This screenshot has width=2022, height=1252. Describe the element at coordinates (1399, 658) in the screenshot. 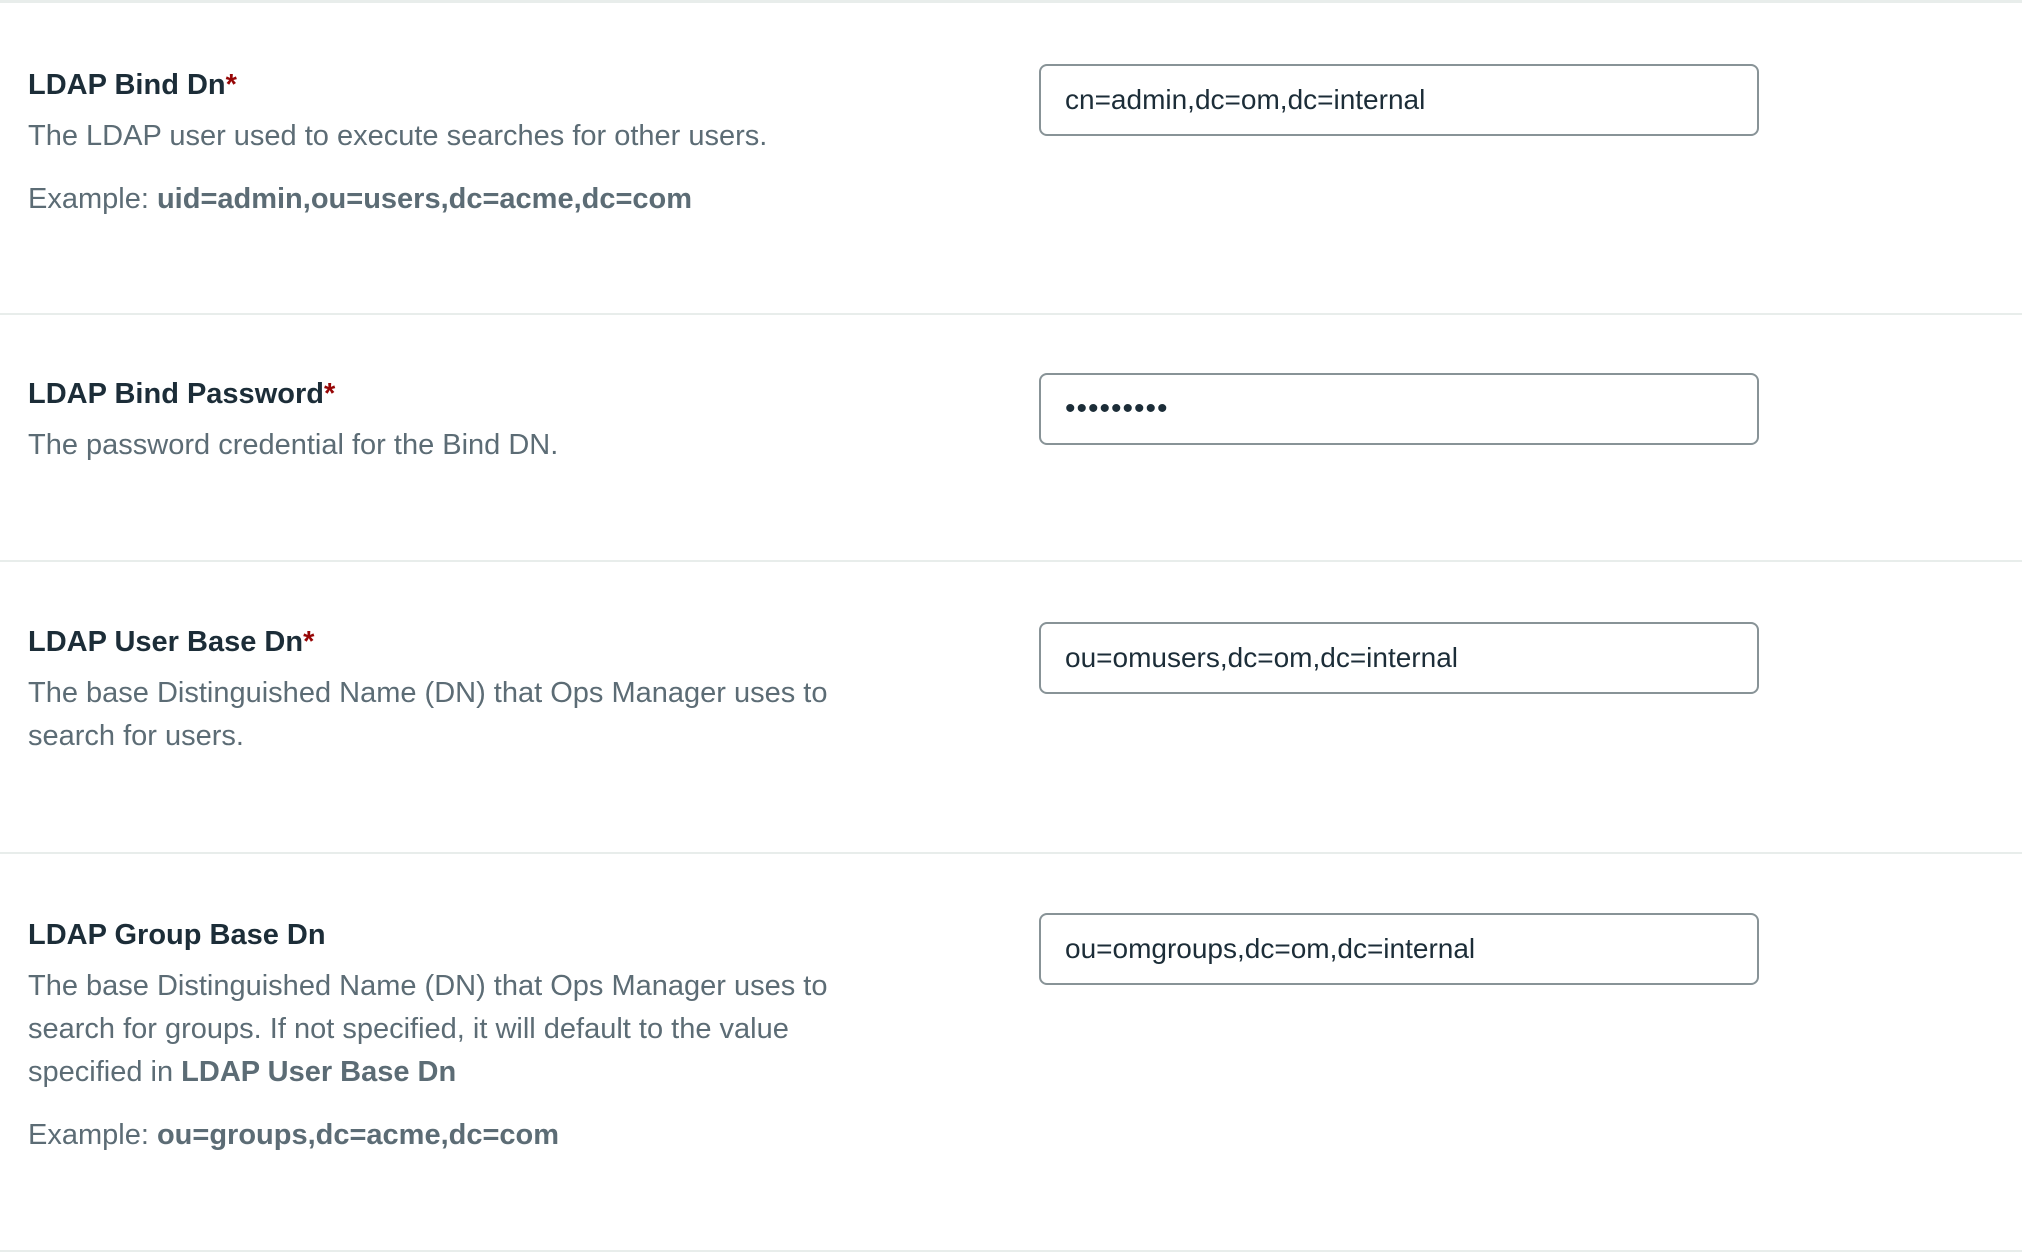

I see `ldap-user-base-dn-input` at that location.